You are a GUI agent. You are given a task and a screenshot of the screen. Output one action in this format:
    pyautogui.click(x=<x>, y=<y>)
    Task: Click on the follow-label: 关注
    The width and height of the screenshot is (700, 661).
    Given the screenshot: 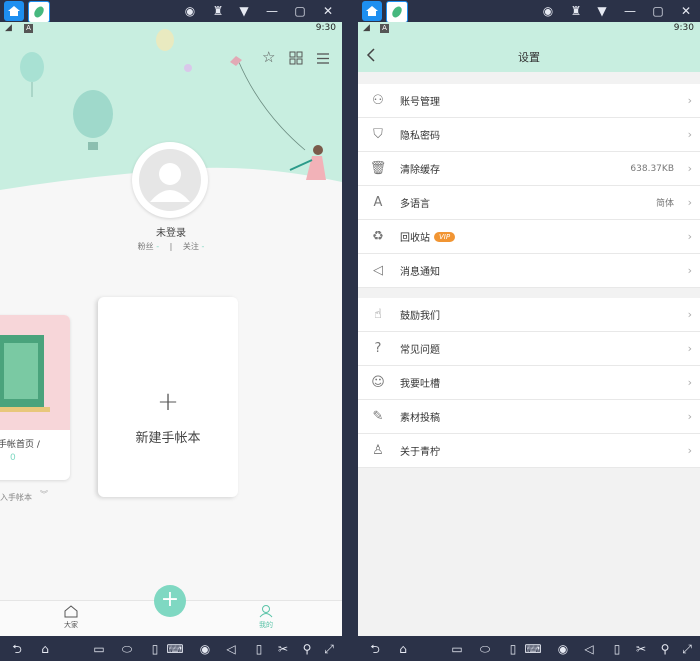 What is the action you would take?
    pyautogui.click(x=191, y=246)
    